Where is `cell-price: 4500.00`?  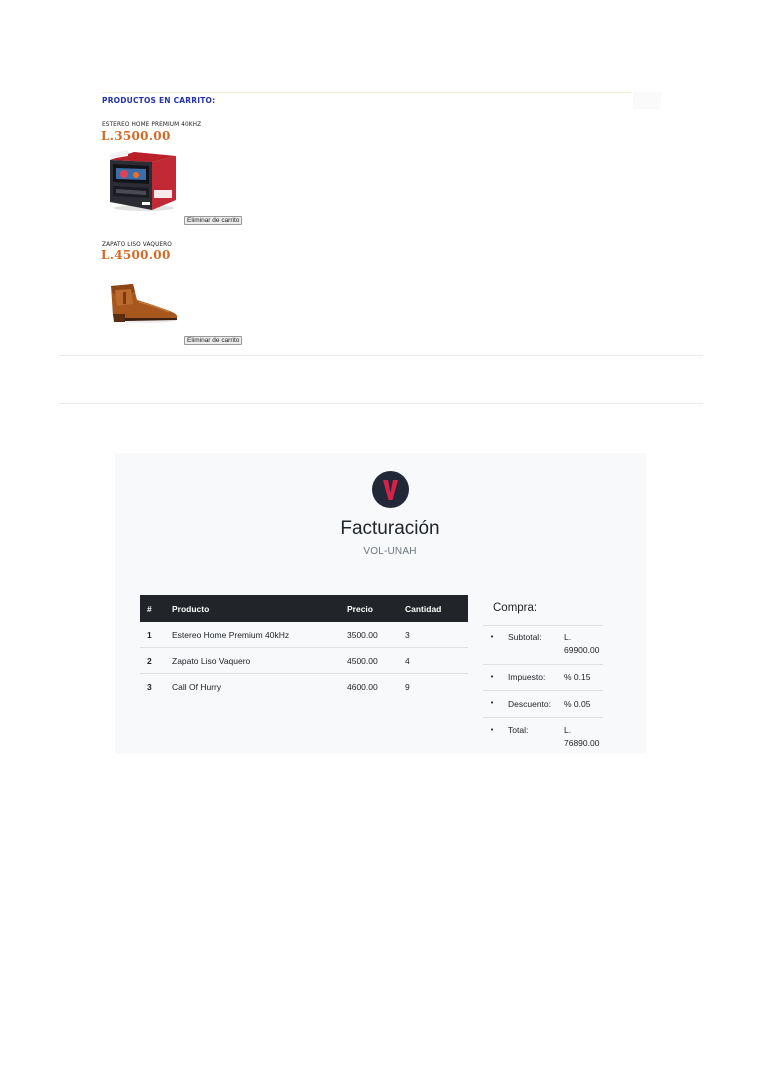 cell-price: 4500.00 is located at coordinates (362, 661).